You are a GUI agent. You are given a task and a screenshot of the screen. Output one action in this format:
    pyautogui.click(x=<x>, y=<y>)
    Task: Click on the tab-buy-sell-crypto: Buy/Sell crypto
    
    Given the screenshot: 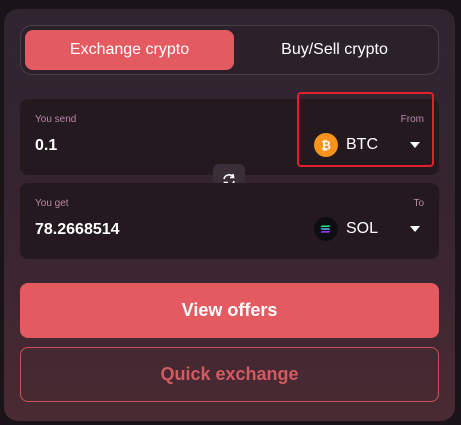 What is the action you would take?
    pyautogui.click(x=334, y=50)
    